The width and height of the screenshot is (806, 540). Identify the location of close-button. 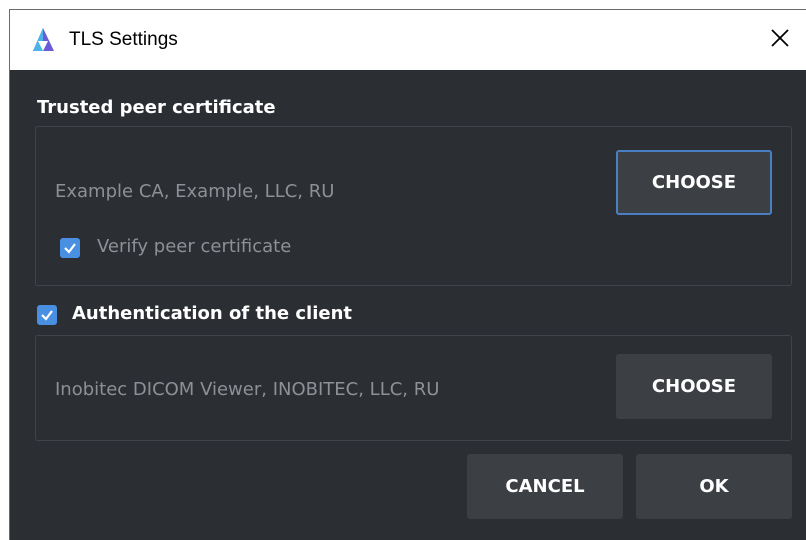
(780, 40).